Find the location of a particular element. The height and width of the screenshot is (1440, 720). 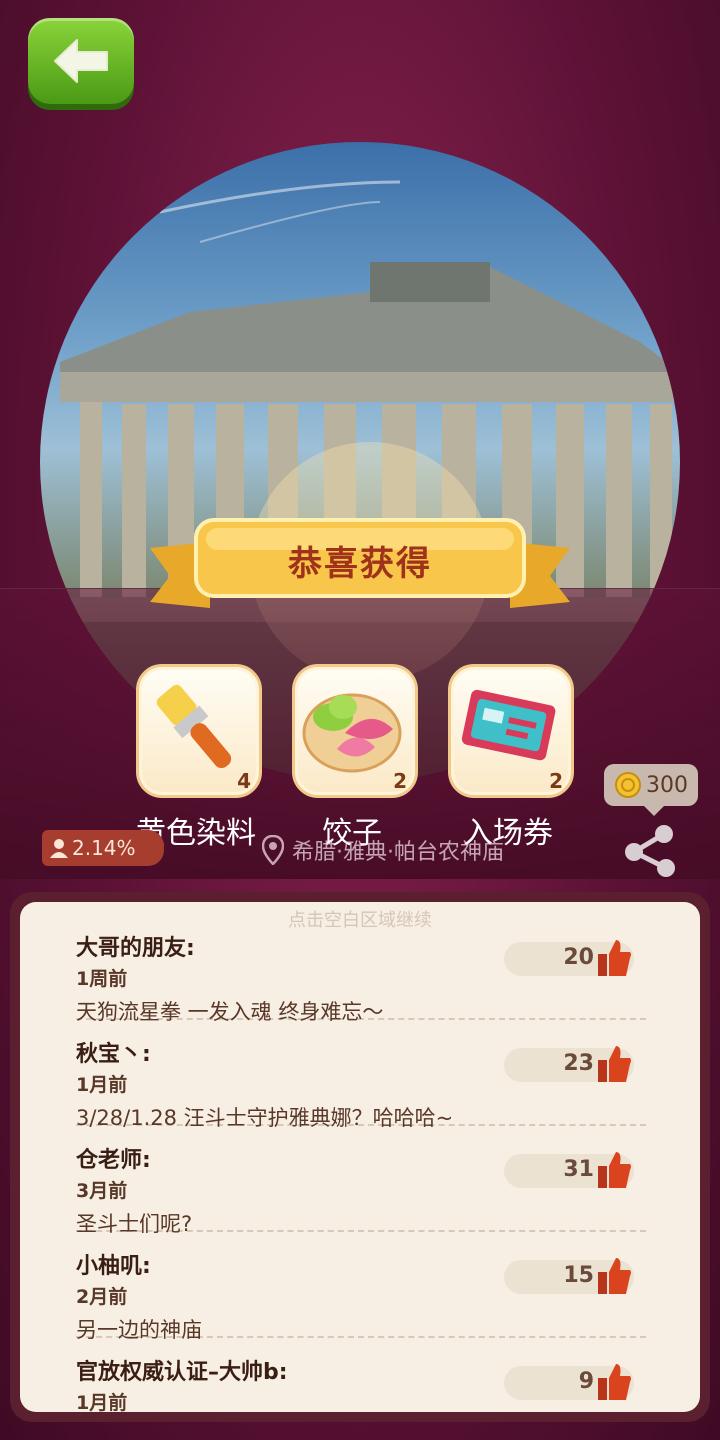

share-button is located at coordinates (650, 850).